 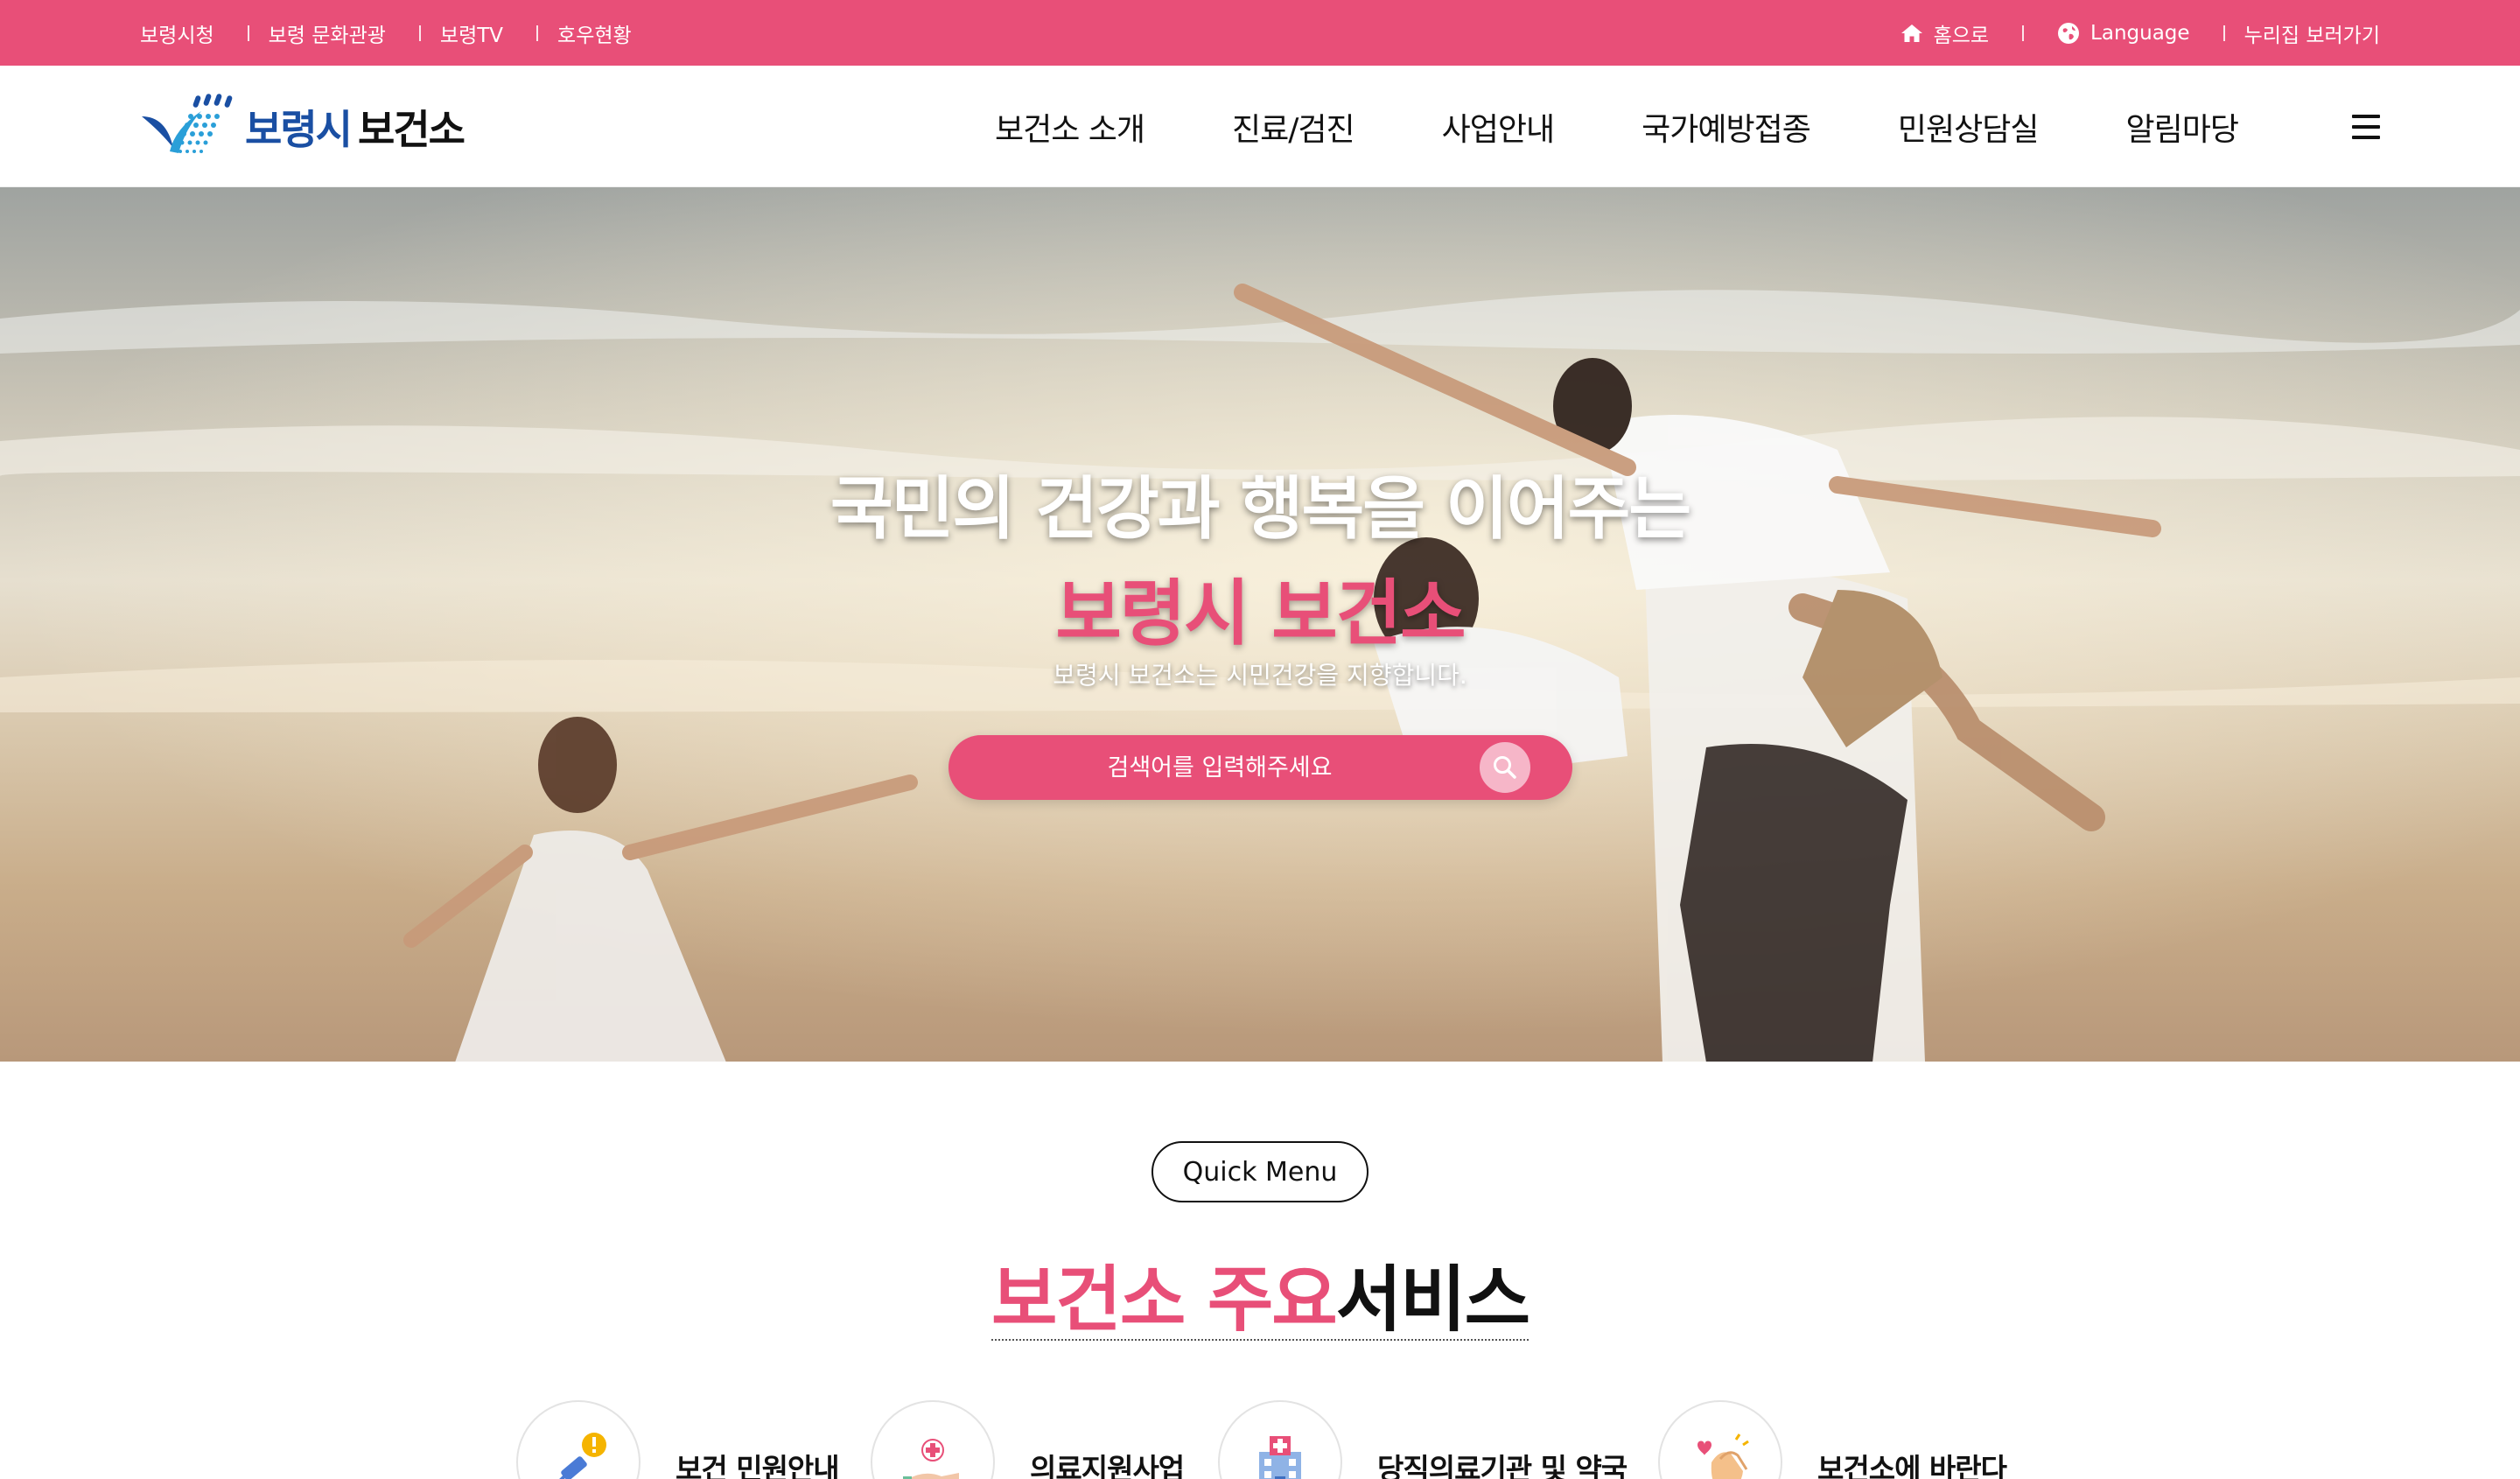 I want to click on syringe-warning-icon, so click(x=578, y=1440).